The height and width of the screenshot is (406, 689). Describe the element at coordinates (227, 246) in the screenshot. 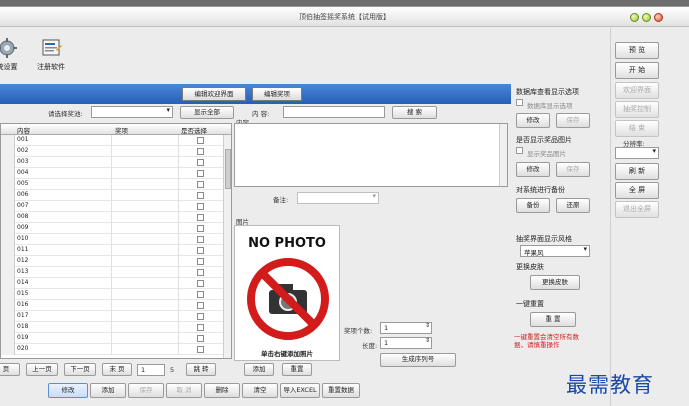

I see `table-scrollbar` at that location.